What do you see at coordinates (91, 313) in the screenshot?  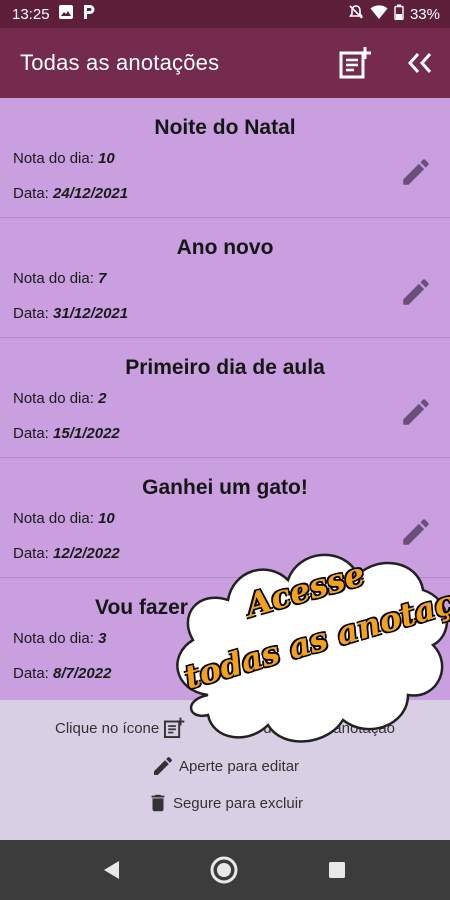 I see `note-date: 31/12/2021` at bounding box center [91, 313].